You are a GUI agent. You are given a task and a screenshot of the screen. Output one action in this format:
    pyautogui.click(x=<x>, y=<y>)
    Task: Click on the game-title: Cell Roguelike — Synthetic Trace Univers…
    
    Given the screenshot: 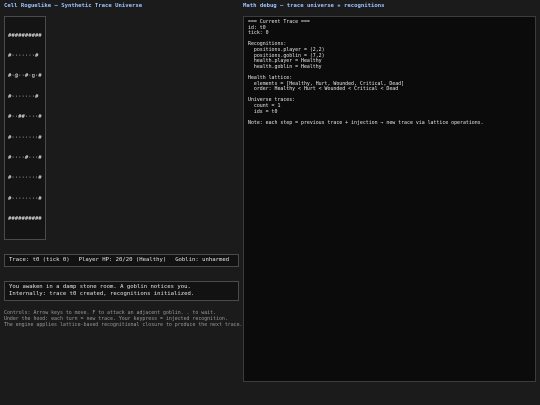 What is the action you would take?
    pyautogui.click(x=73, y=6)
    